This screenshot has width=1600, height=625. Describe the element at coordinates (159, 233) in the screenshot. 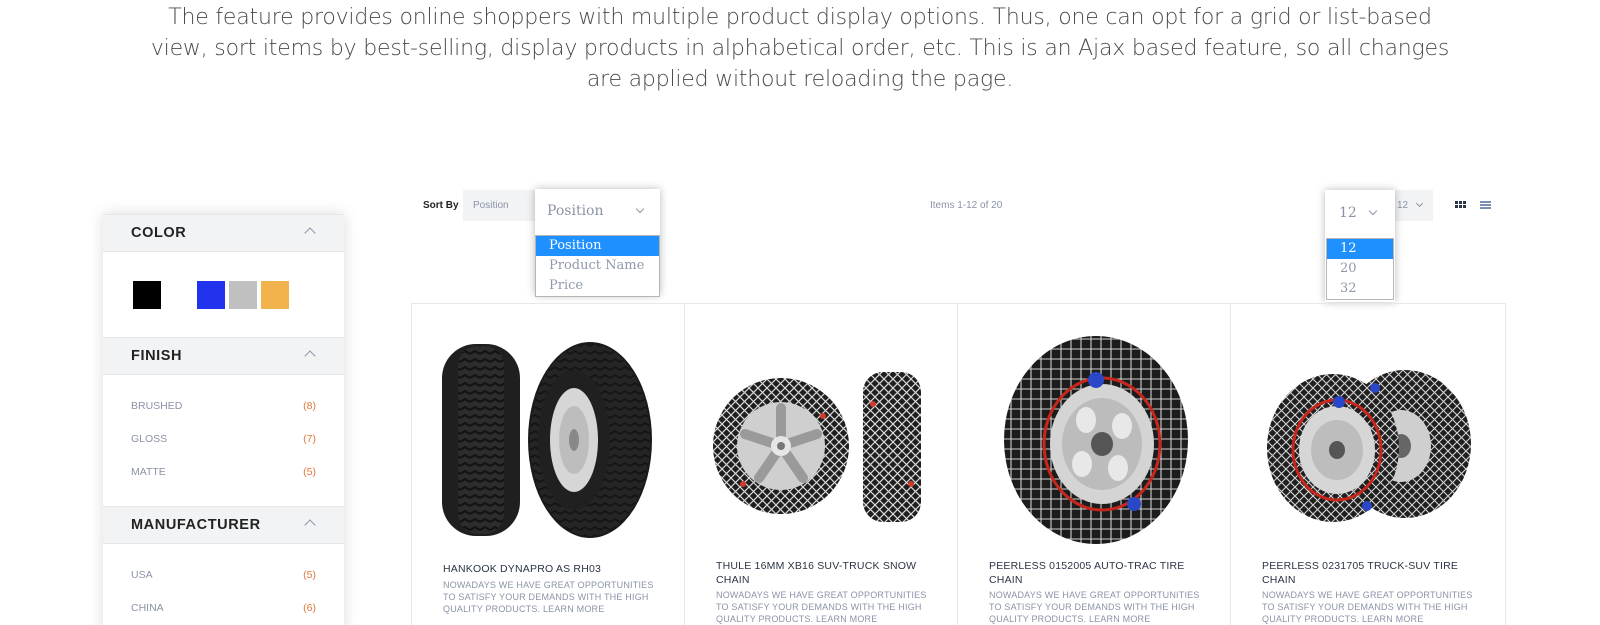

I see `filter-title: COLOR` at that location.